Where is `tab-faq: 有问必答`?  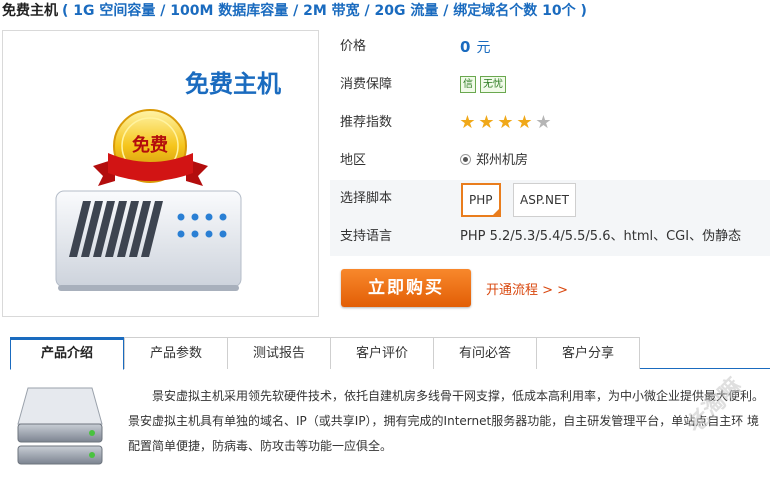
tab-faq: 有问必答 is located at coordinates (485, 353).